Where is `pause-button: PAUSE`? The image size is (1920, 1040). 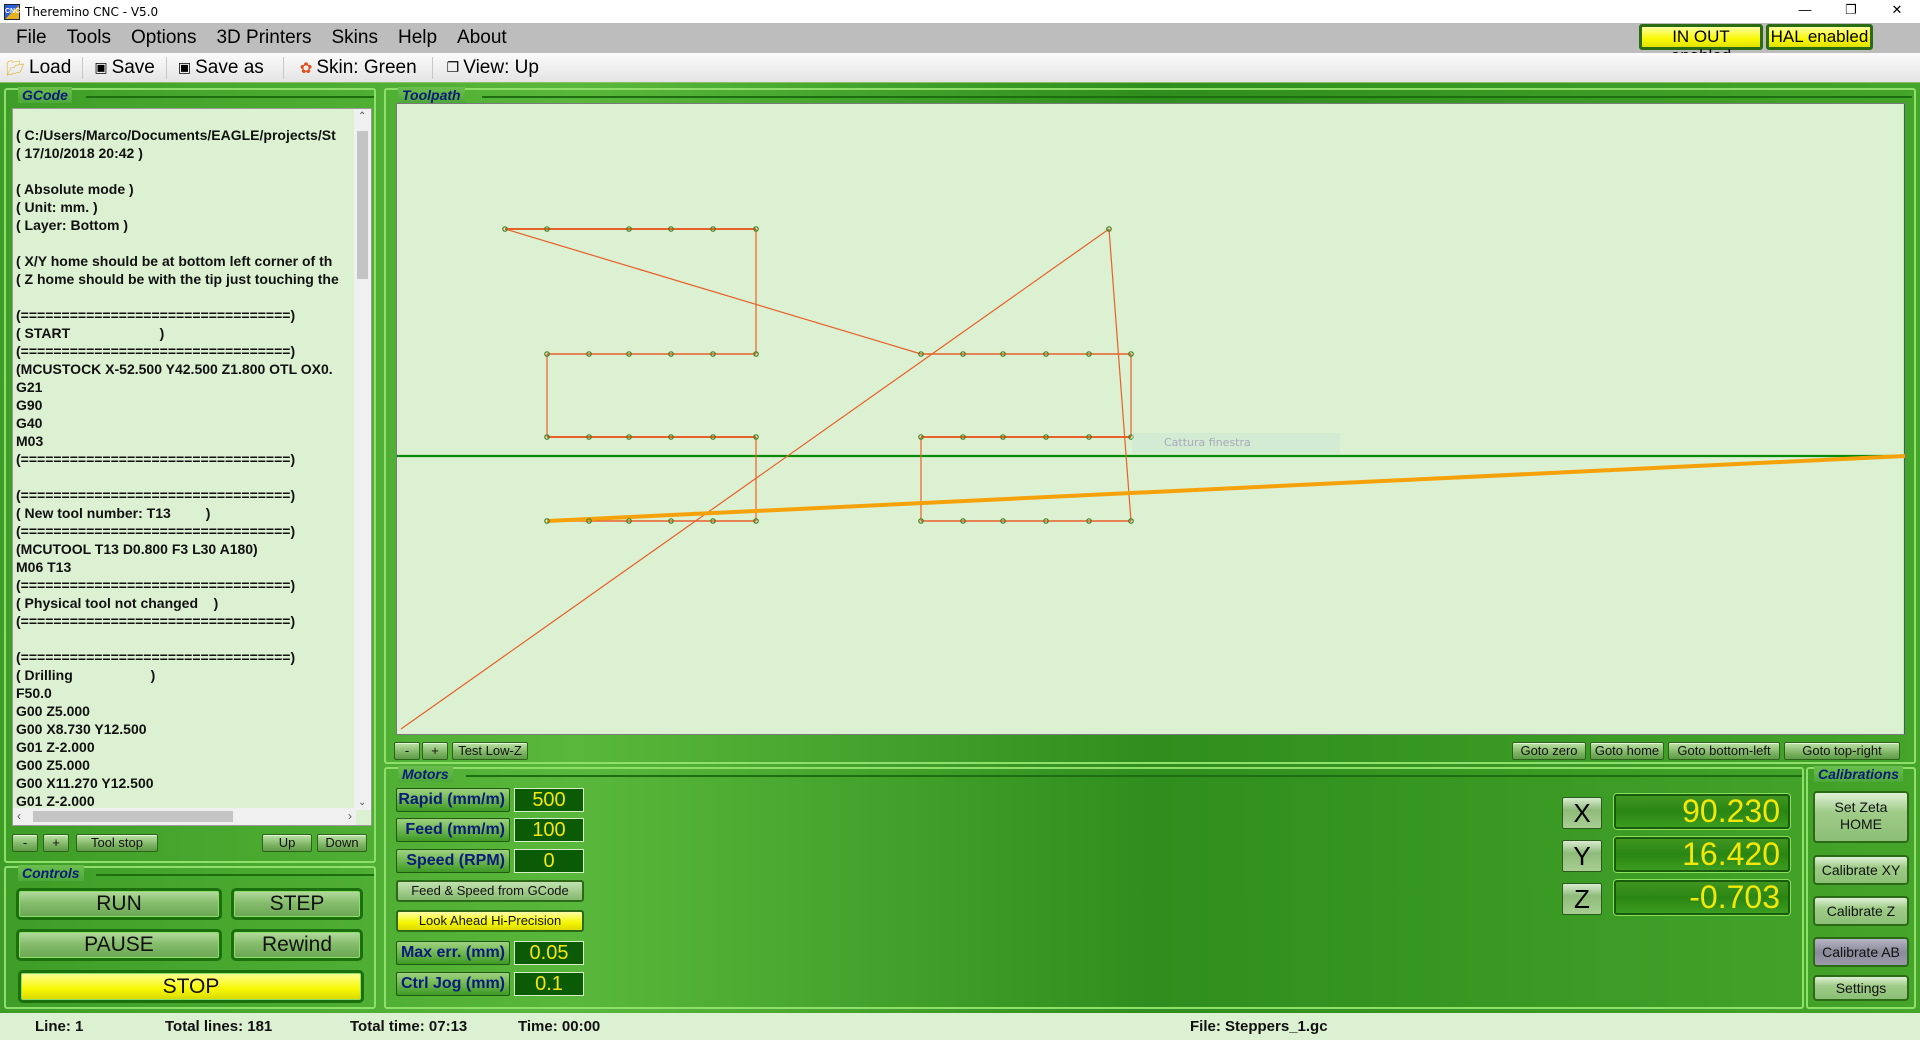 pause-button: PAUSE is located at coordinates (119, 945).